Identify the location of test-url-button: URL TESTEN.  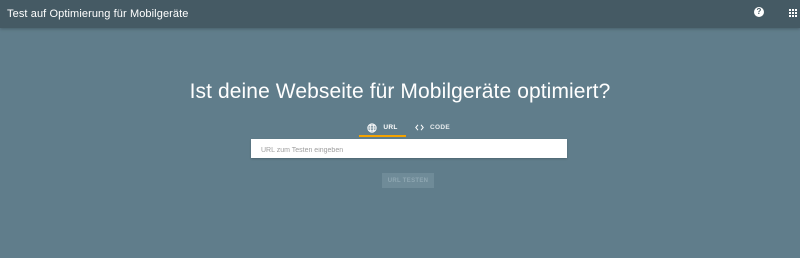
(408, 180).